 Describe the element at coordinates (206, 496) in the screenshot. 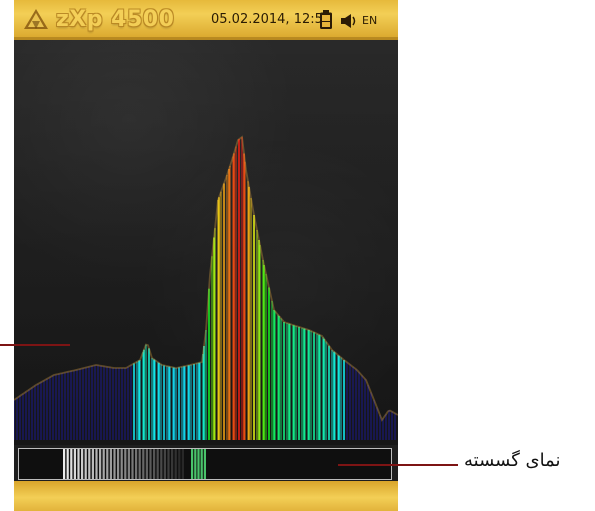

I see `bottom-bar` at that location.